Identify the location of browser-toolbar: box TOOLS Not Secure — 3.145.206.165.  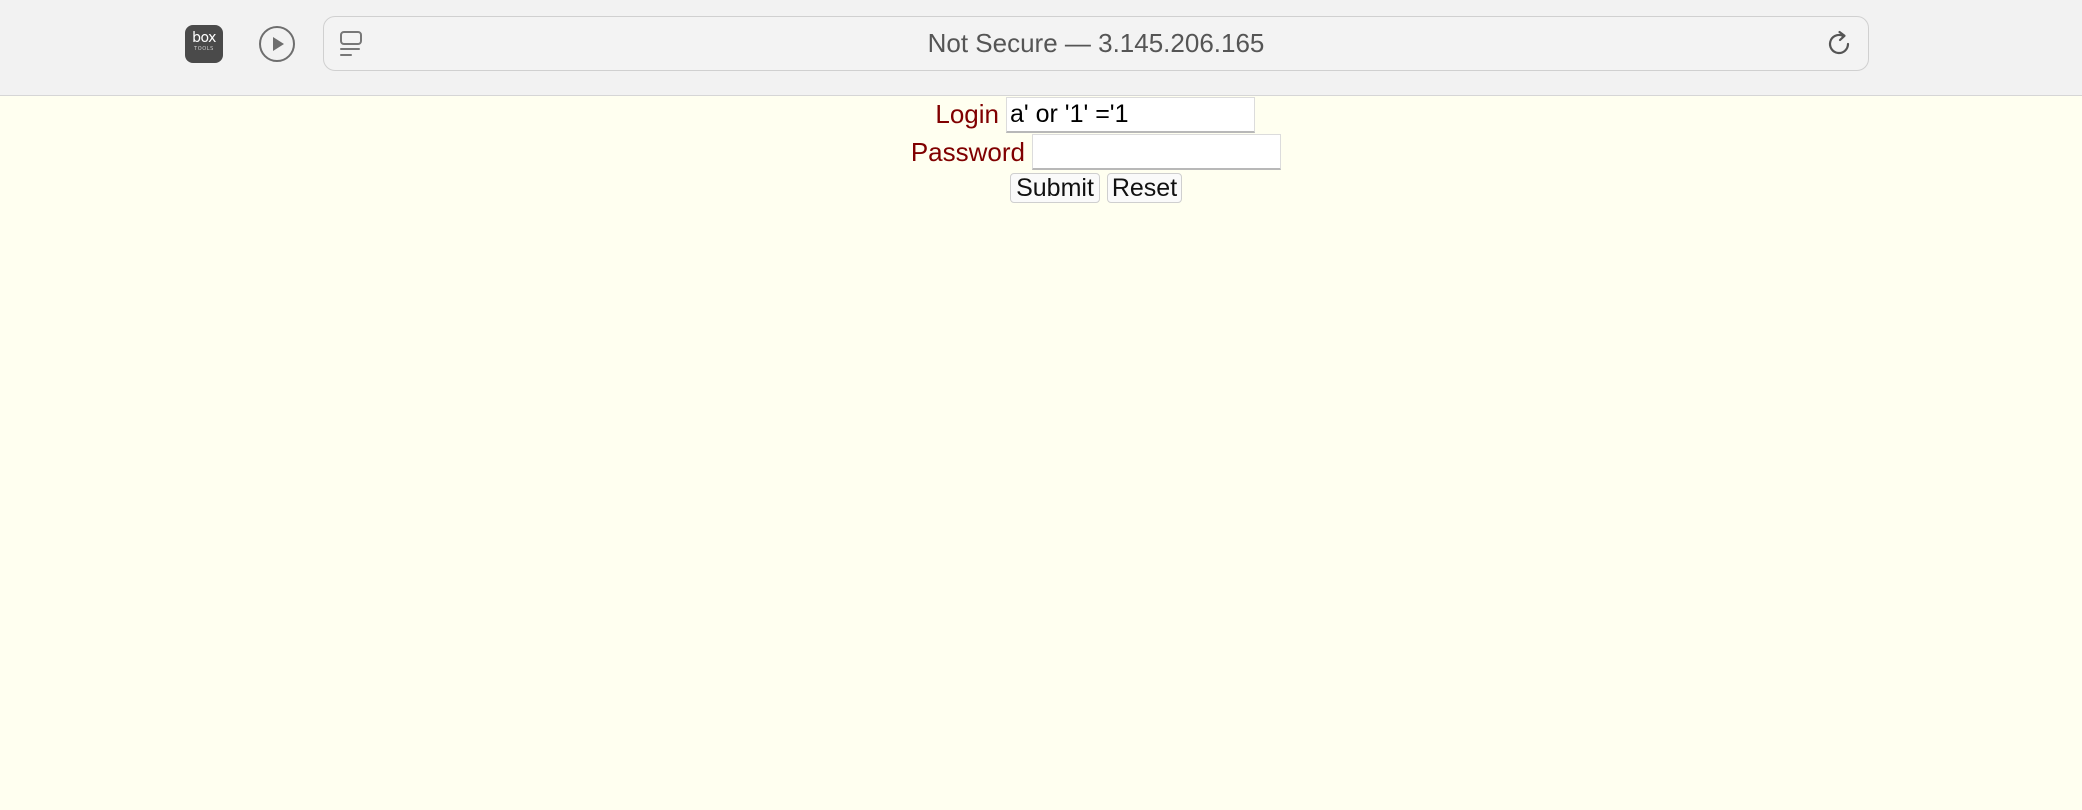
(1041, 48).